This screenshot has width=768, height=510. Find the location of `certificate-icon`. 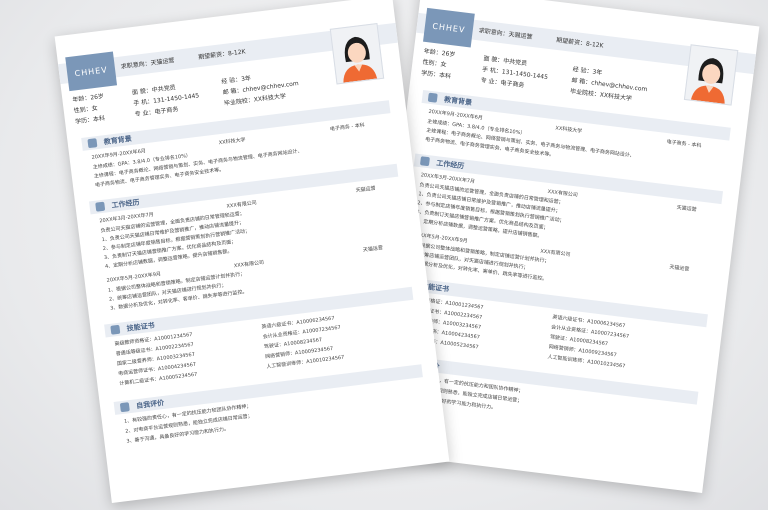

certificate-icon is located at coordinates (115, 329).